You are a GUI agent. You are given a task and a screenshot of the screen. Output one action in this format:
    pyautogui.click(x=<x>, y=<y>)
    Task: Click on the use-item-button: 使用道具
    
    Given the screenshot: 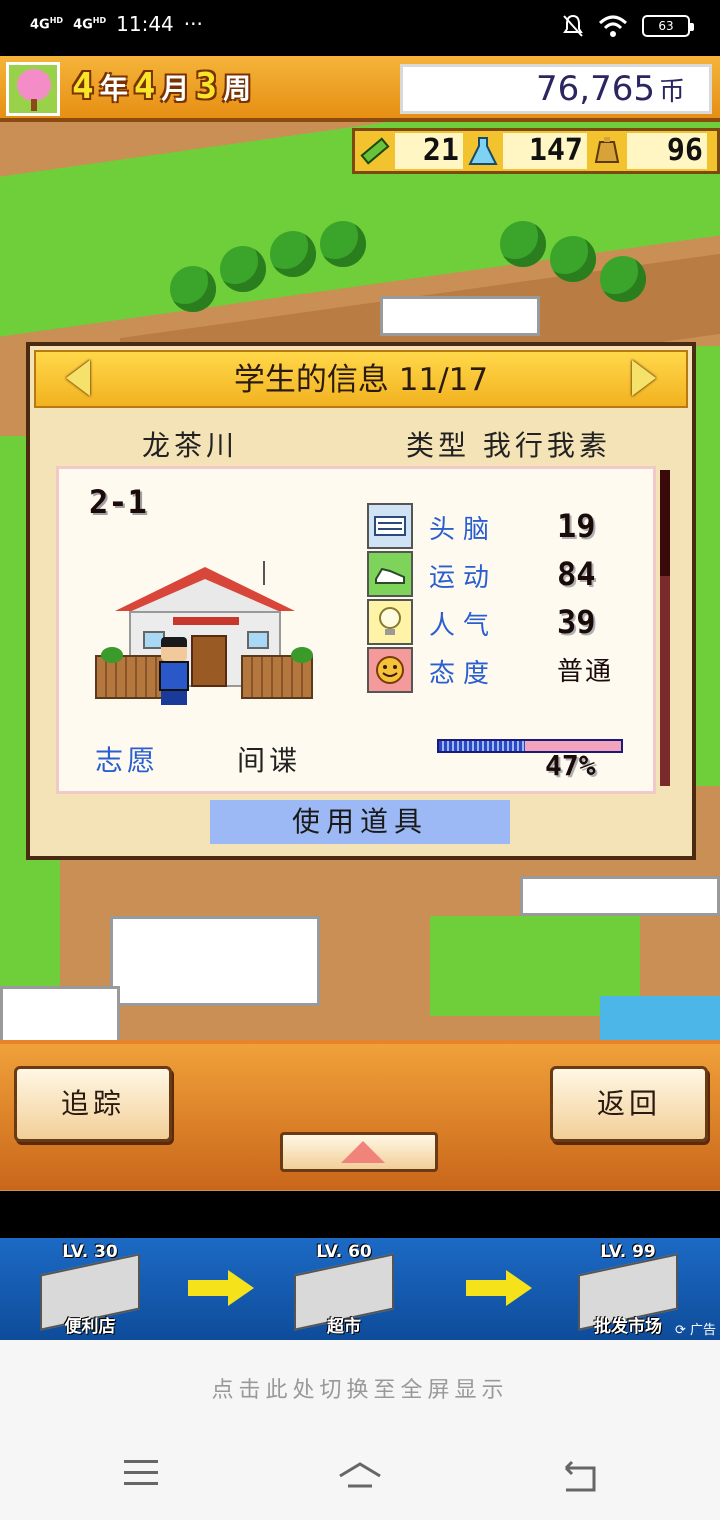 What is the action you would take?
    pyautogui.click(x=360, y=822)
    